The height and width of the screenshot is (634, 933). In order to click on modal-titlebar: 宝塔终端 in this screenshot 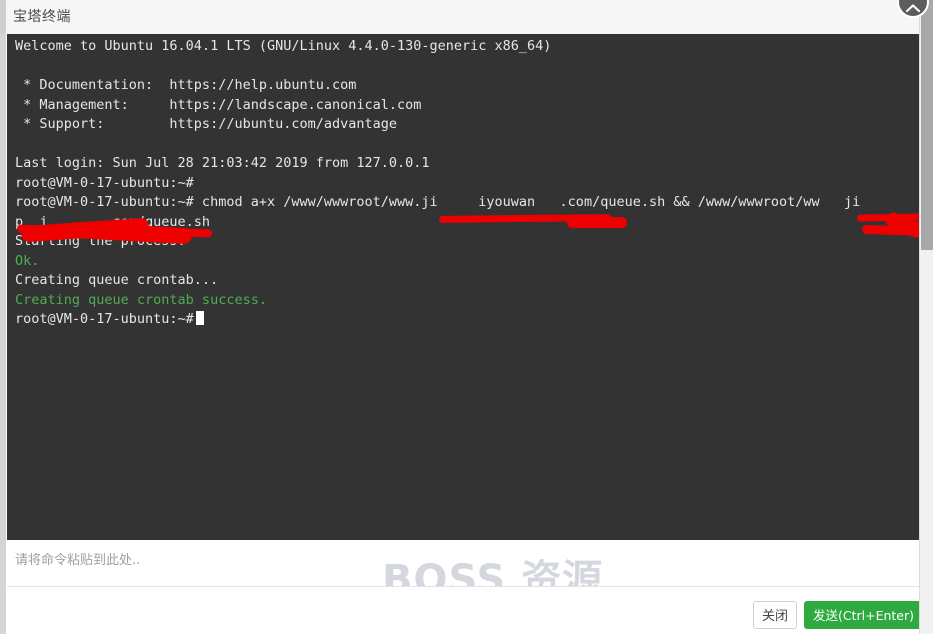, I will do `click(463, 17)`.